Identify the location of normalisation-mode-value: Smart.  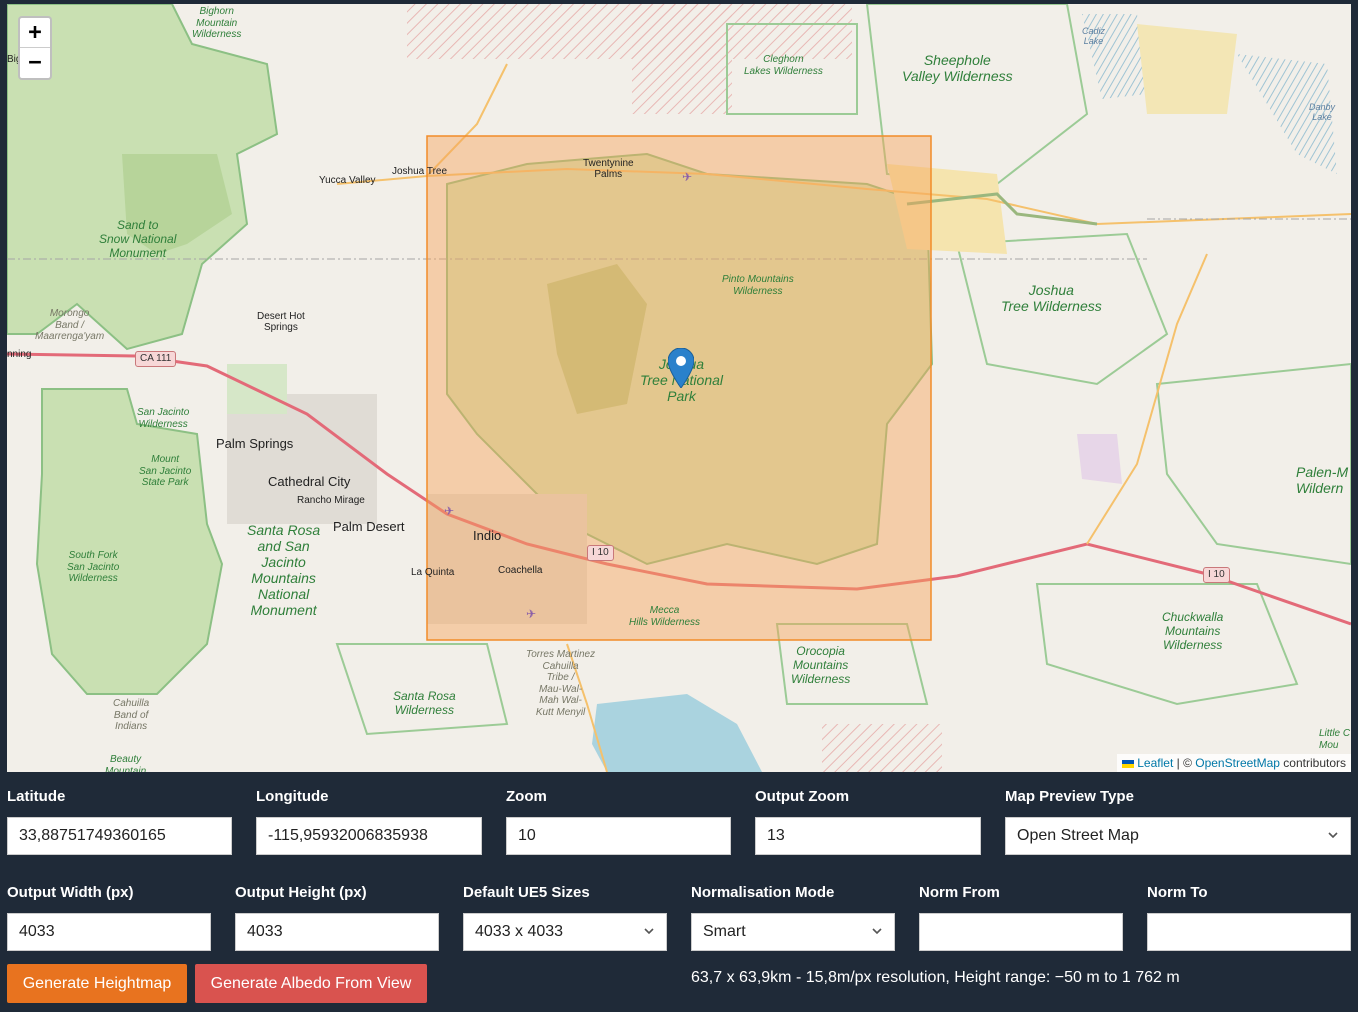
(724, 931).